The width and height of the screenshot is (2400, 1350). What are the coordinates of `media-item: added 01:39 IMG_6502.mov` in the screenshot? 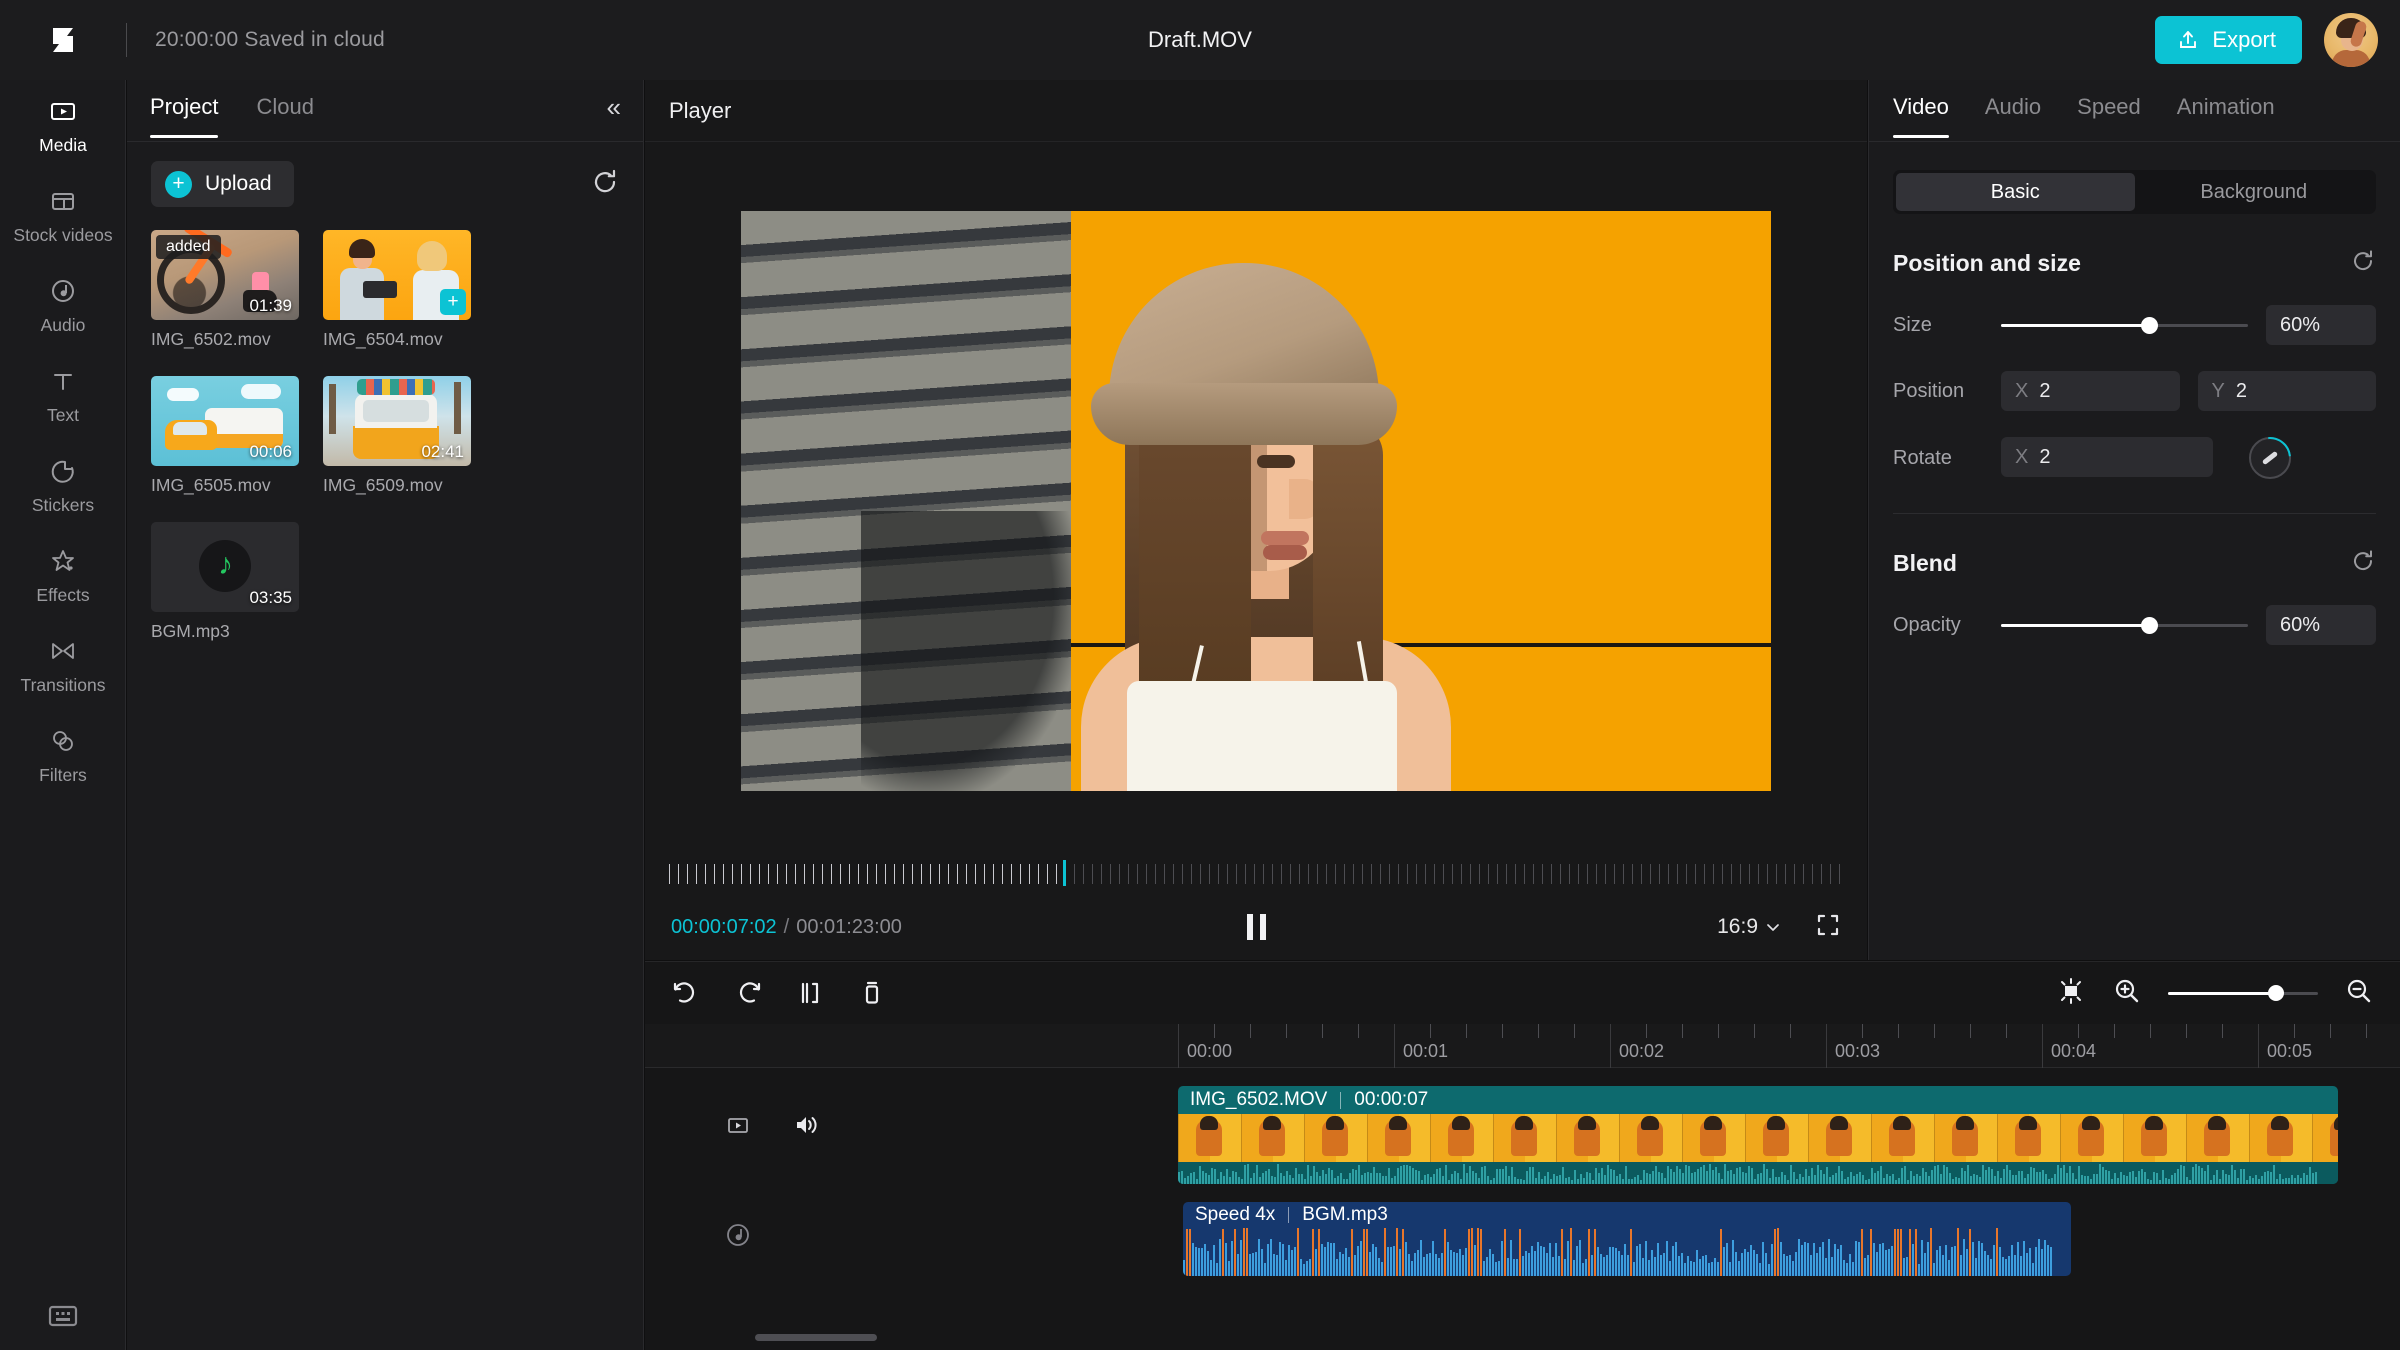 It's located at (225, 290).